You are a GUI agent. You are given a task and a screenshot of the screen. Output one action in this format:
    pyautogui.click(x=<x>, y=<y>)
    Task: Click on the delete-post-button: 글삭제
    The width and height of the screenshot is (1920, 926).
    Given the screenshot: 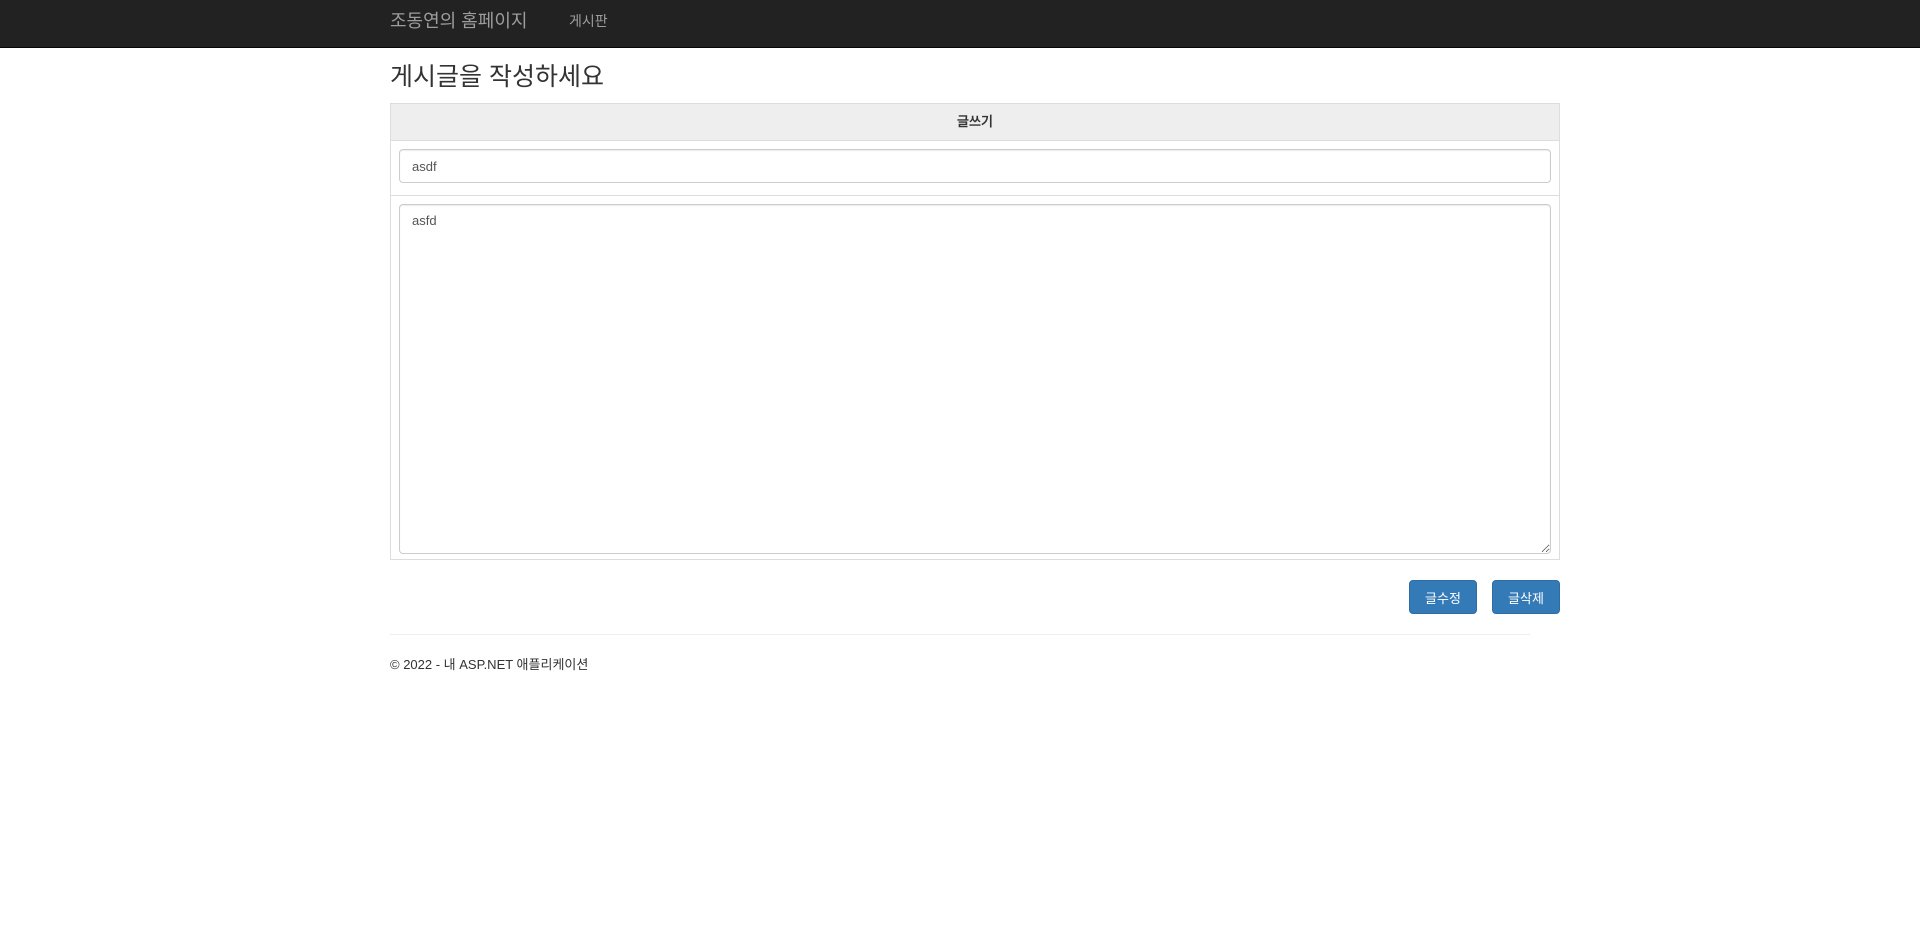 What is the action you would take?
    pyautogui.click(x=1526, y=597)
    